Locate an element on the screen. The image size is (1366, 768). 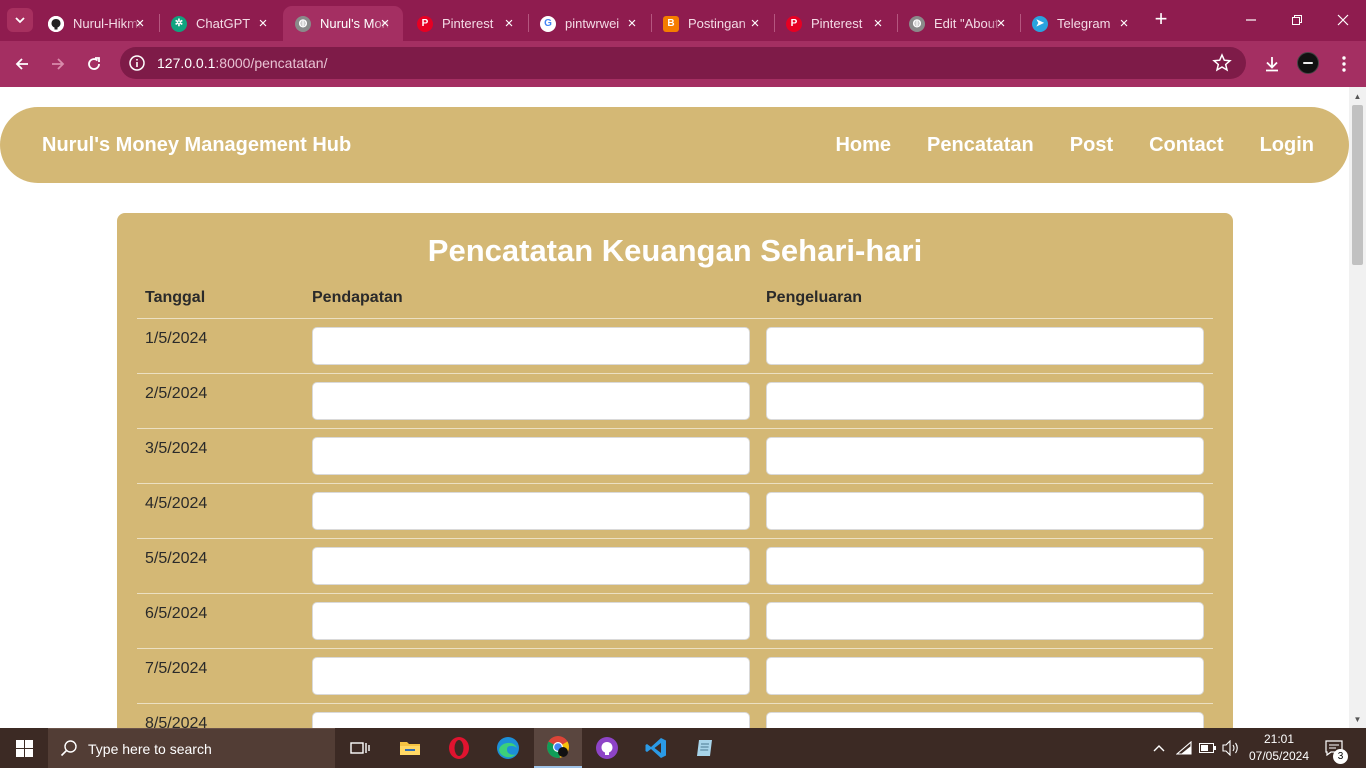
taskbar-opera is located at coordinates (459, 748).